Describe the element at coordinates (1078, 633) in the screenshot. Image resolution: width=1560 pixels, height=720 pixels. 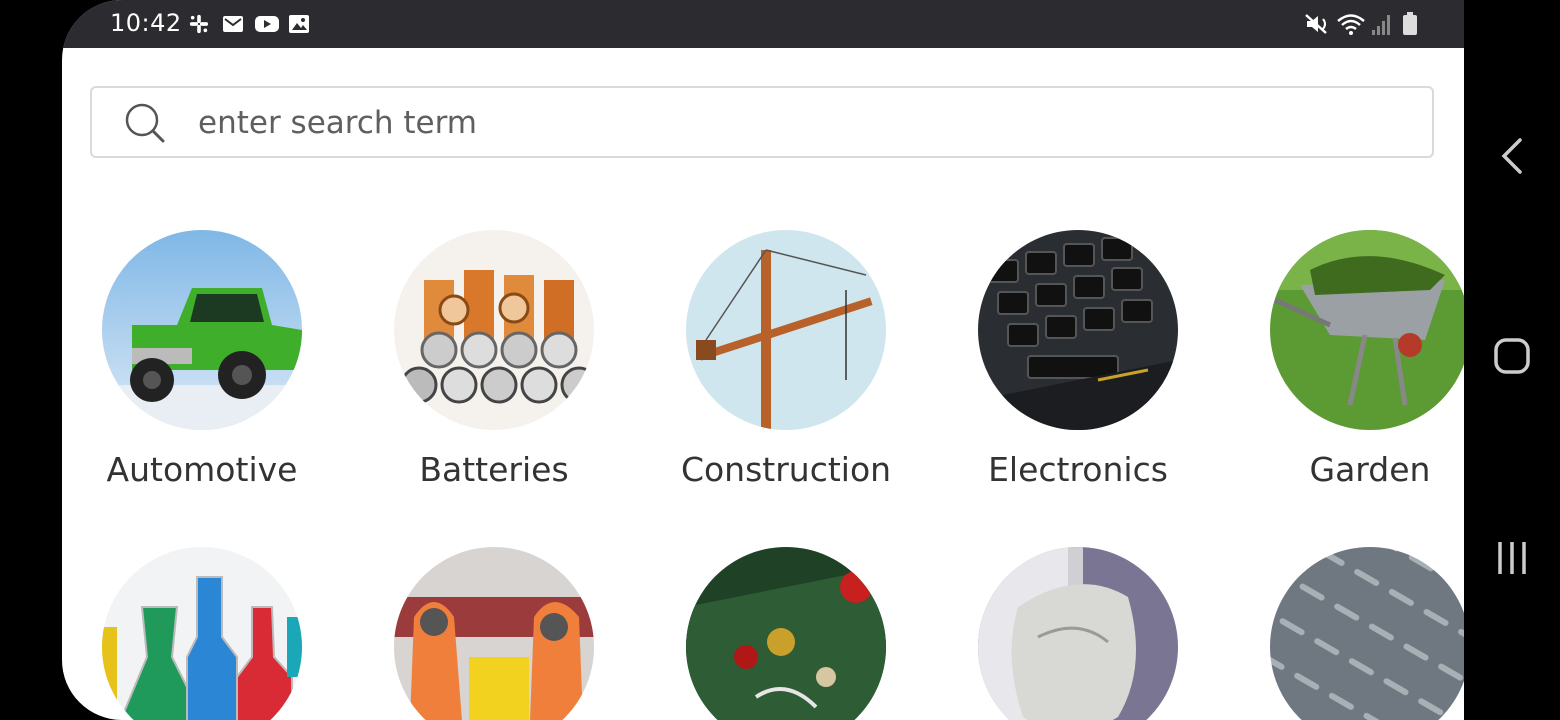
I see `plastic-bag-image` at that location.